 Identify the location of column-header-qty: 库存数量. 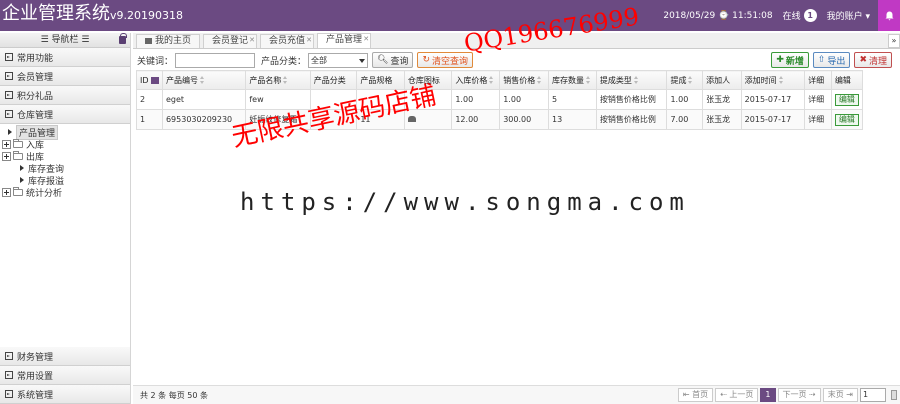
(572, 80).